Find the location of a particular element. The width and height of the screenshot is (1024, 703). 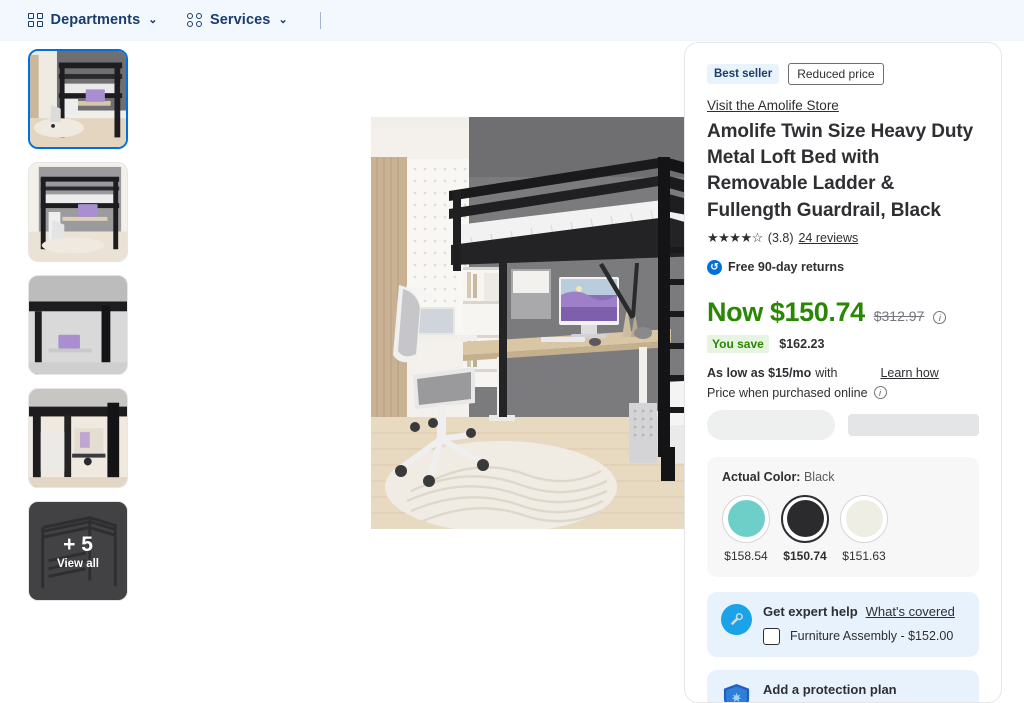

thumbnail-4-image is located at coordinates (78, 438).